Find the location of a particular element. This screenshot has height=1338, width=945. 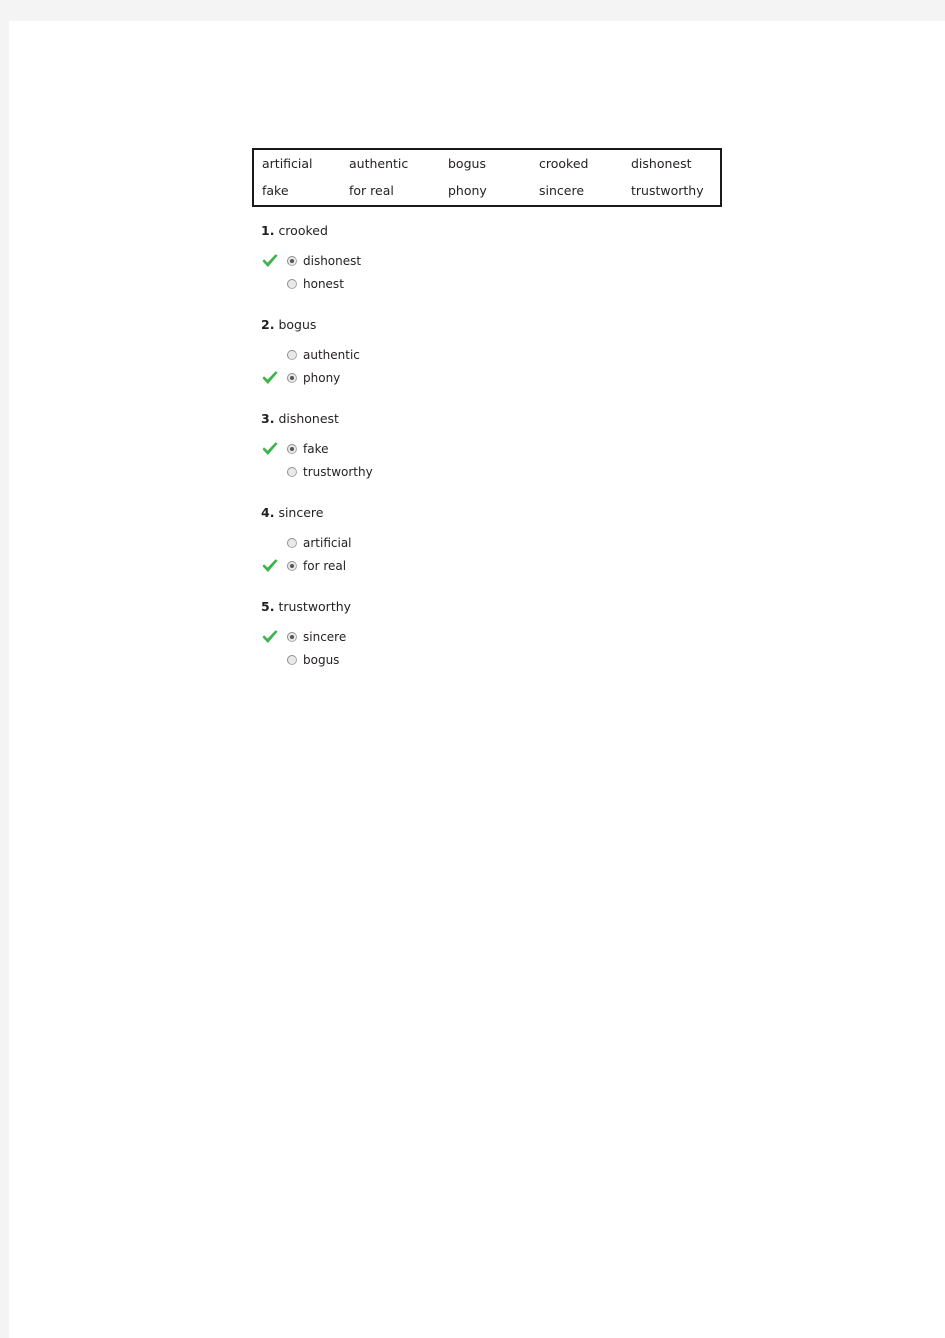

option-label: bogus is located at coordinates (321, 659).